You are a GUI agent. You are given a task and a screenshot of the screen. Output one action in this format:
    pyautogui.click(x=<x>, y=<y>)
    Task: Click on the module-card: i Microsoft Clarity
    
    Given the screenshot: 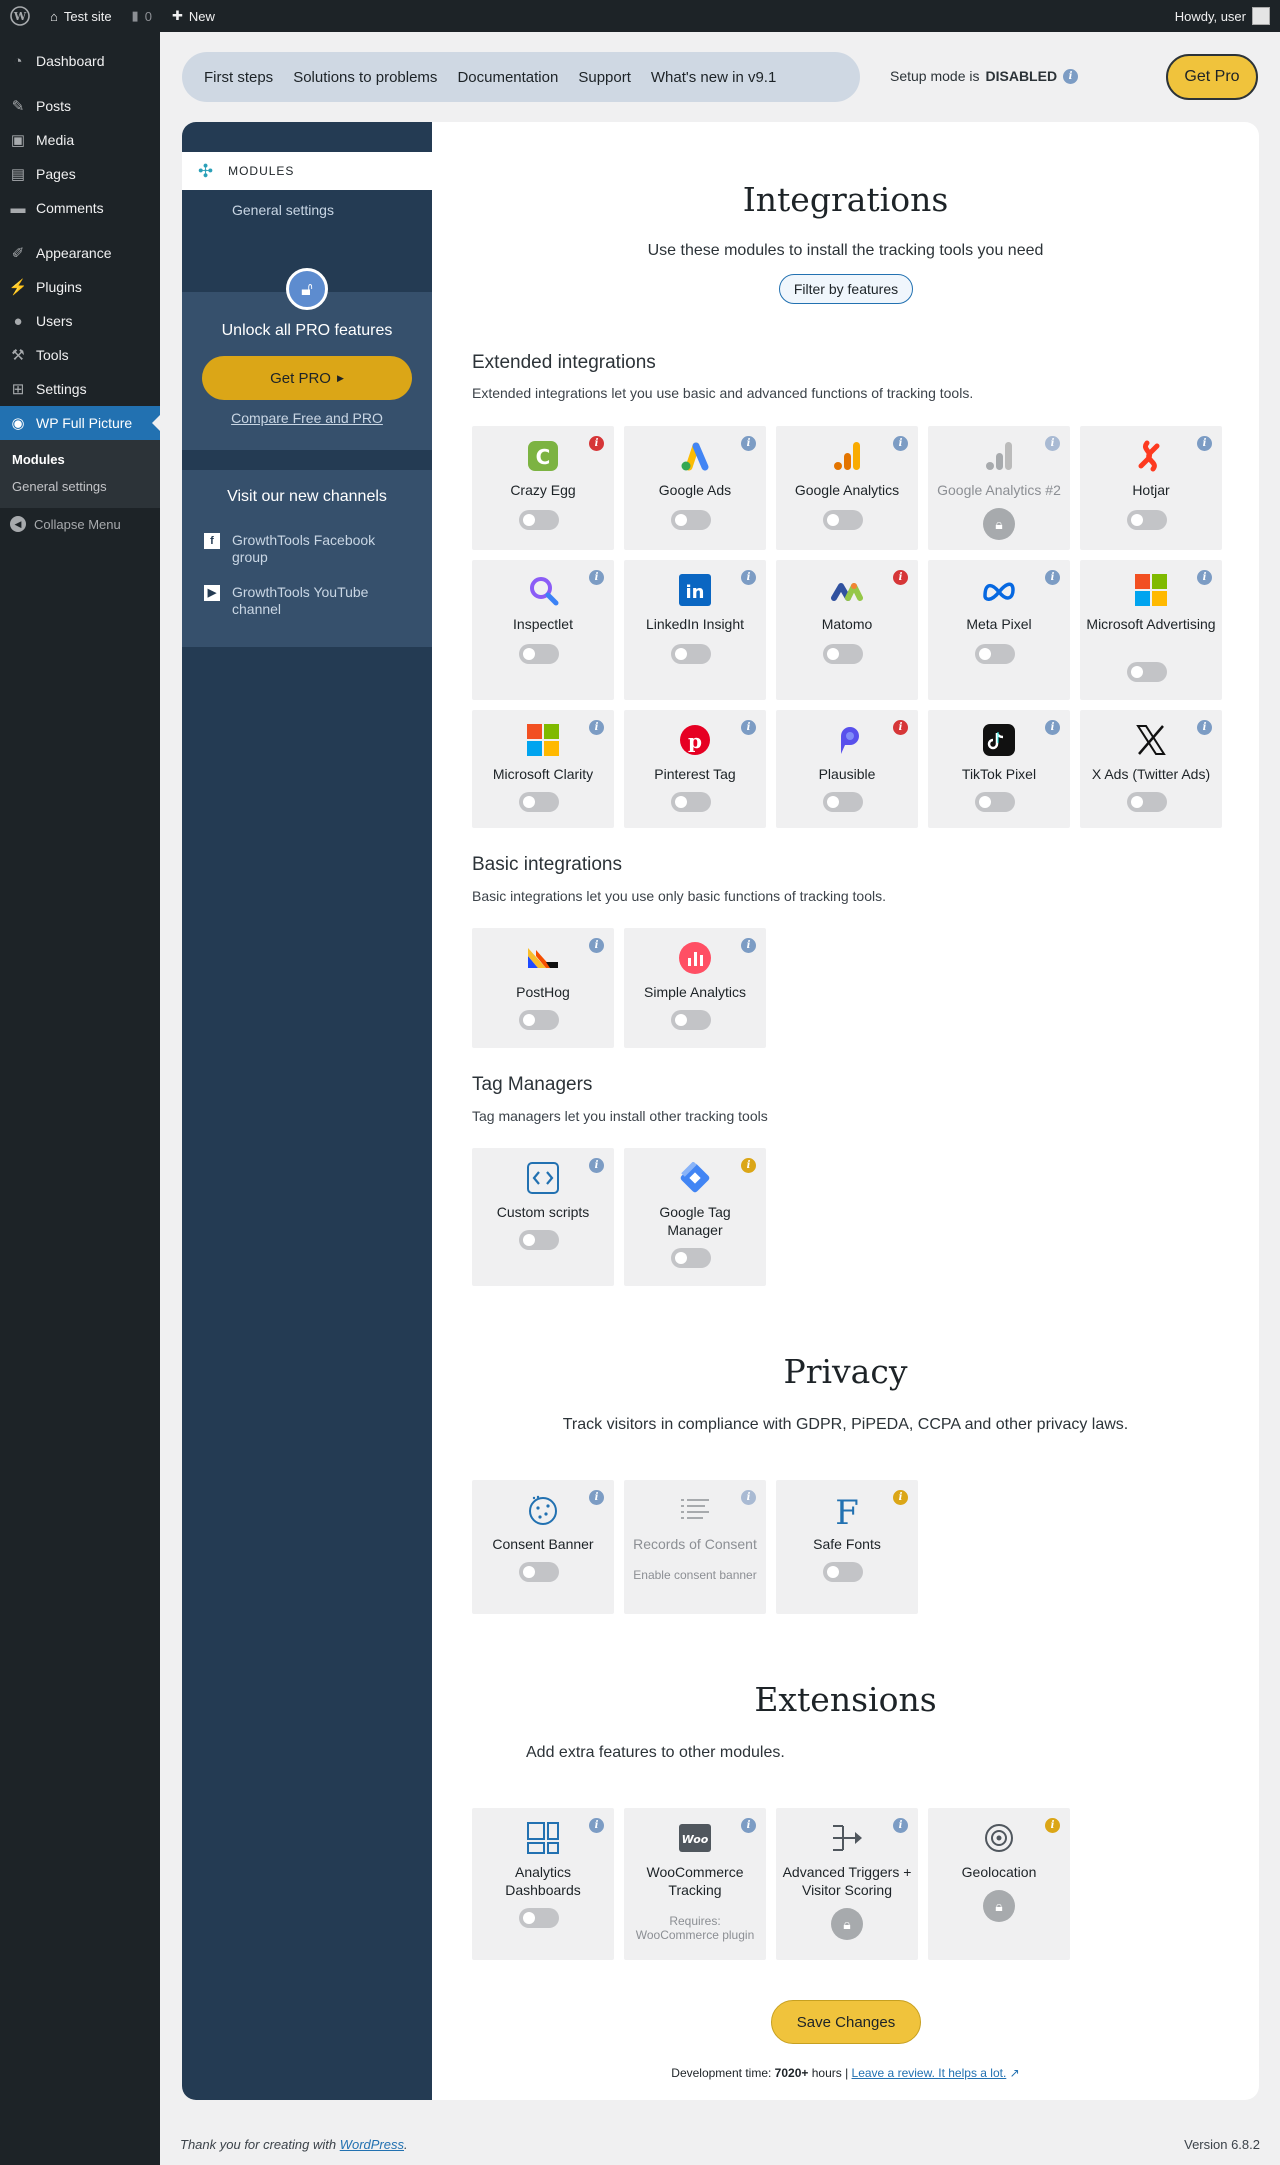 What is the action you would take?
    pyautogui.click(x=543, y=769)
    